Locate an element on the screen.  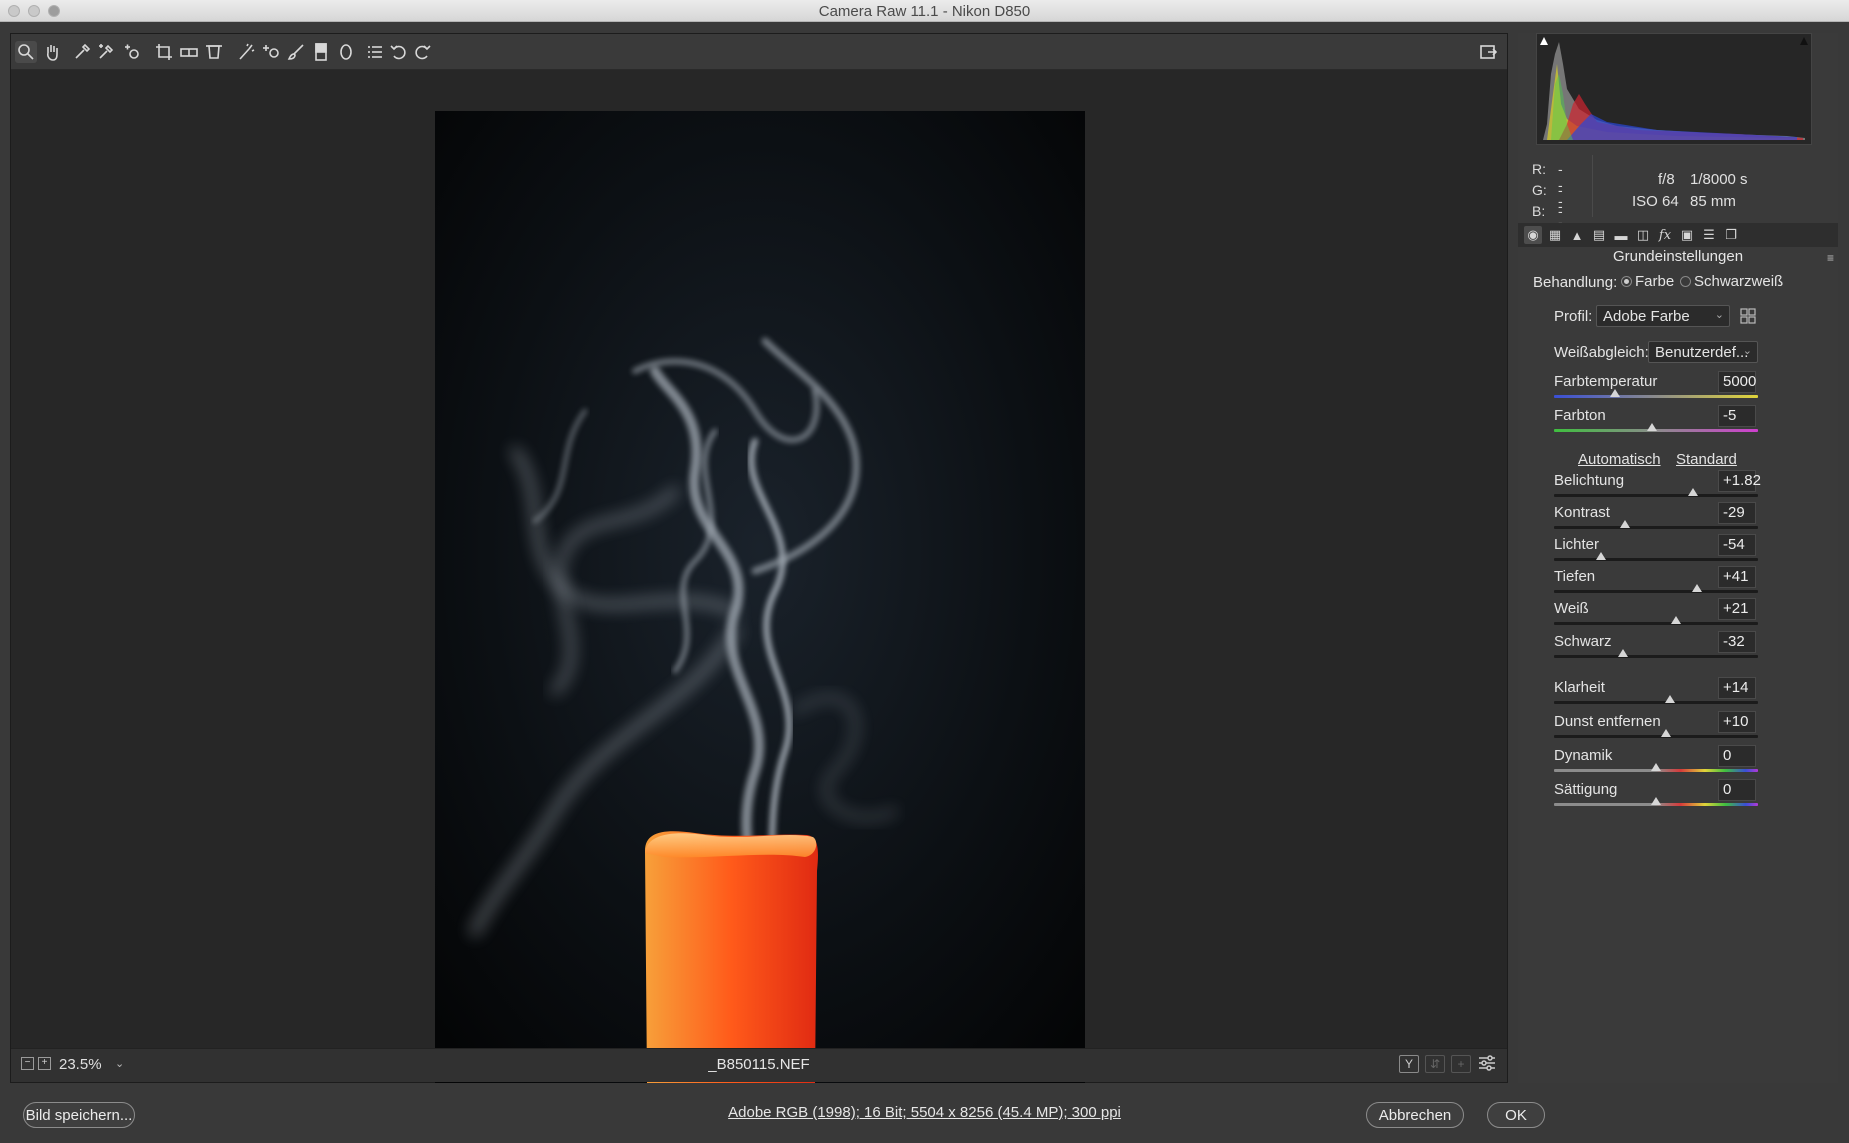
snapshots-tab-icon: ❐ is located at coordinates (1731, 235).